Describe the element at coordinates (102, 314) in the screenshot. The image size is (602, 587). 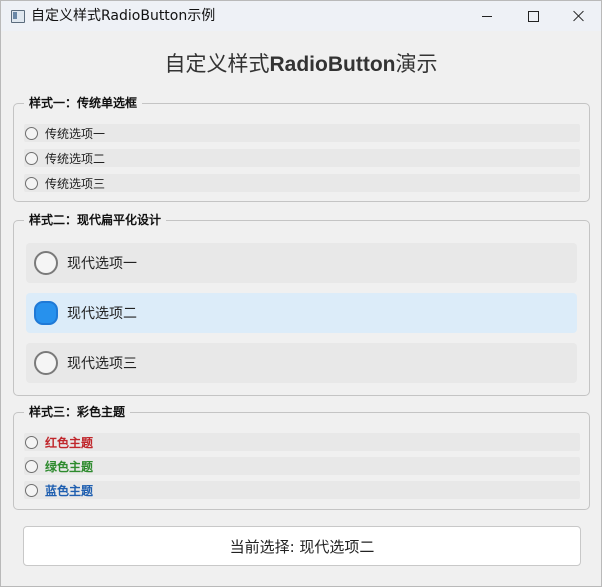
I see `radio-label: 现代选项二` at that location.